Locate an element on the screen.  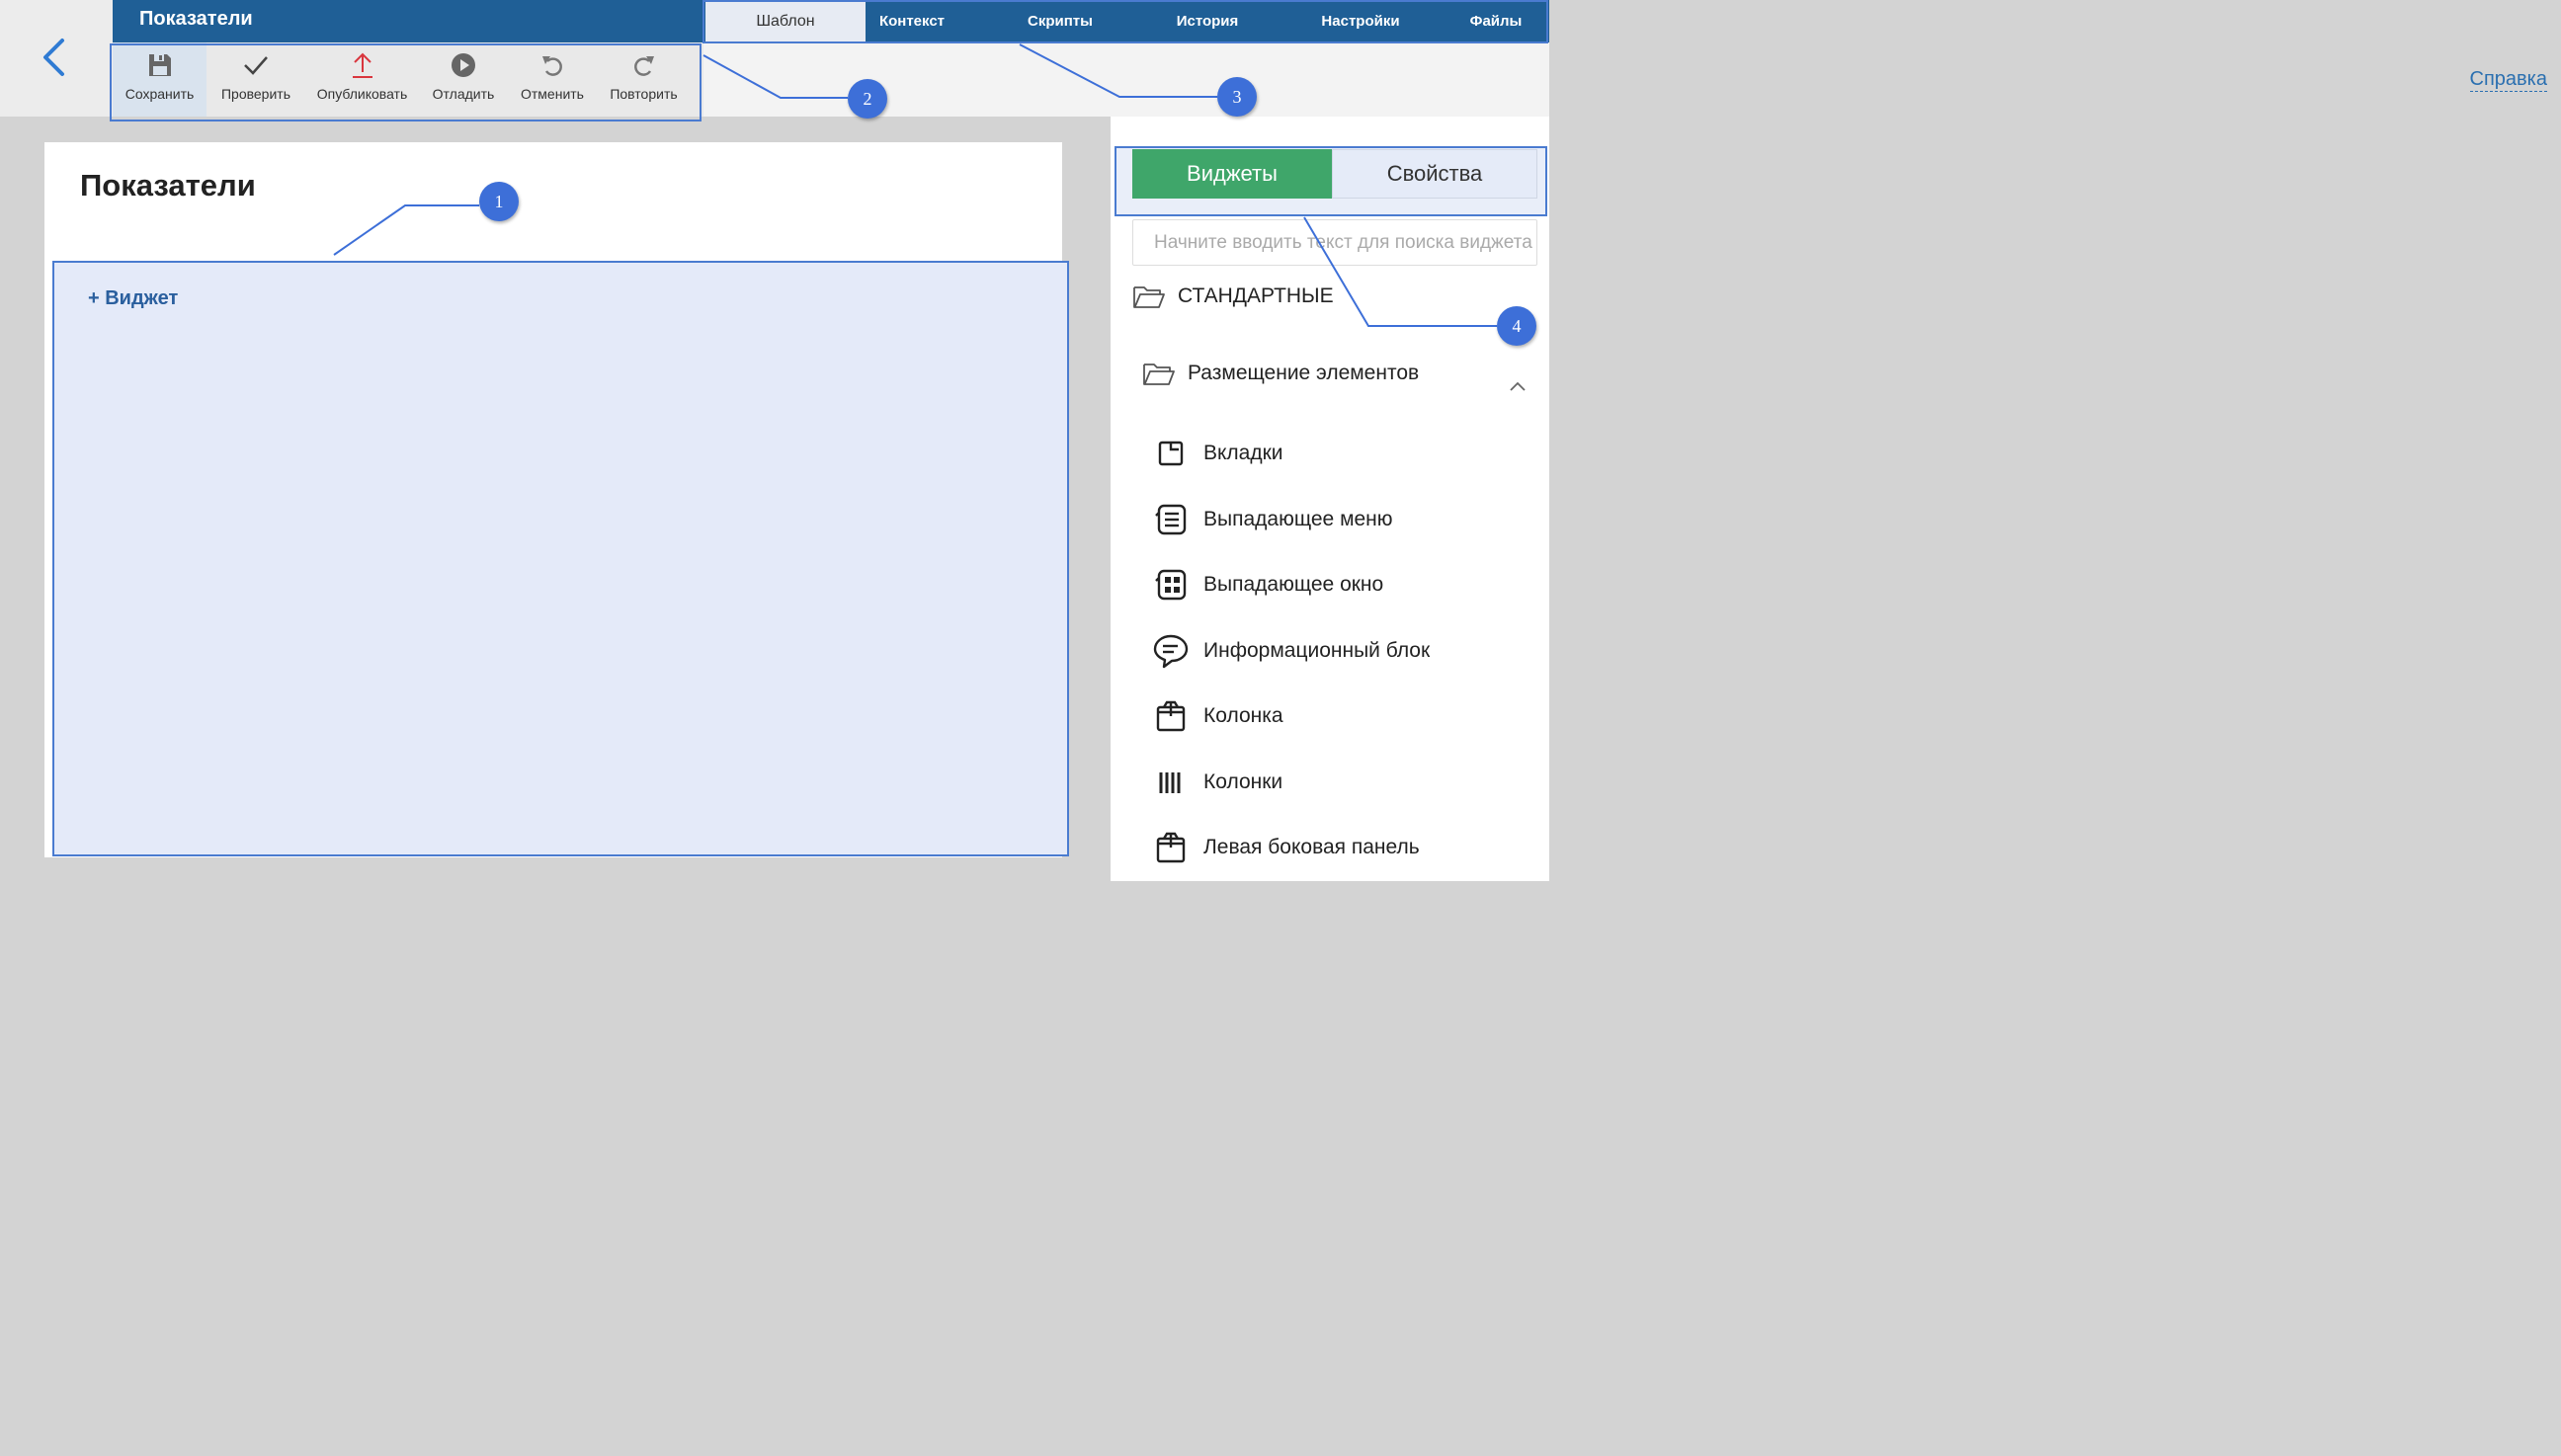
debug-button-label: Отладить is located at coordinates (463, 94).